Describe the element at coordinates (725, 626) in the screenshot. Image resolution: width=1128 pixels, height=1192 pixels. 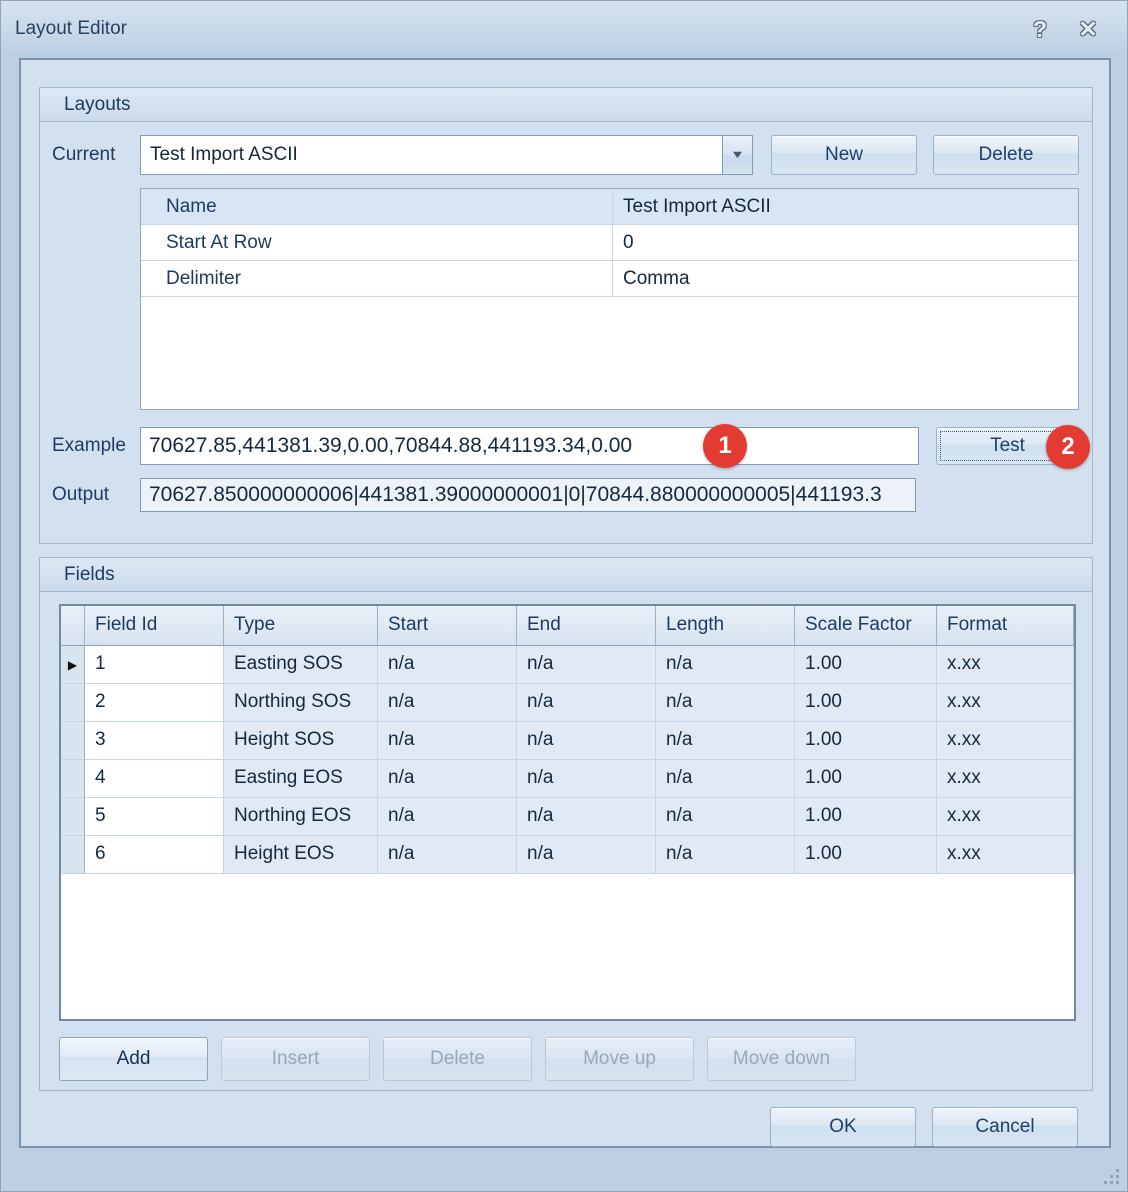
I see `column-header-length: Length` at that location.